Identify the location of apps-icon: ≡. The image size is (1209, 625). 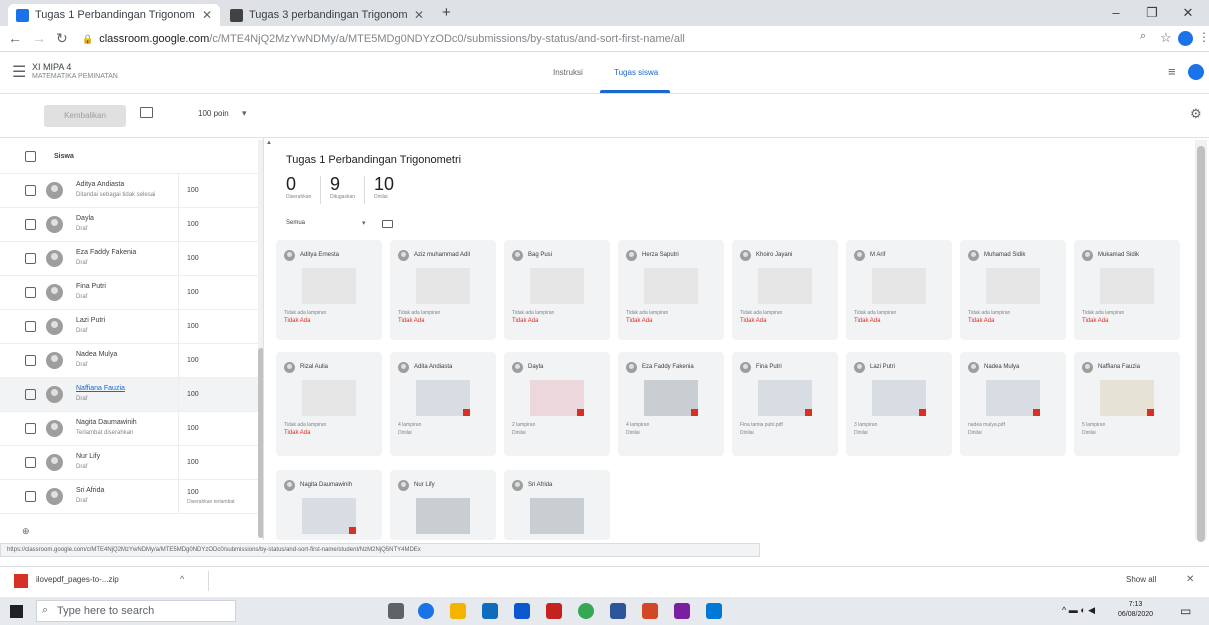
(1172, 71).